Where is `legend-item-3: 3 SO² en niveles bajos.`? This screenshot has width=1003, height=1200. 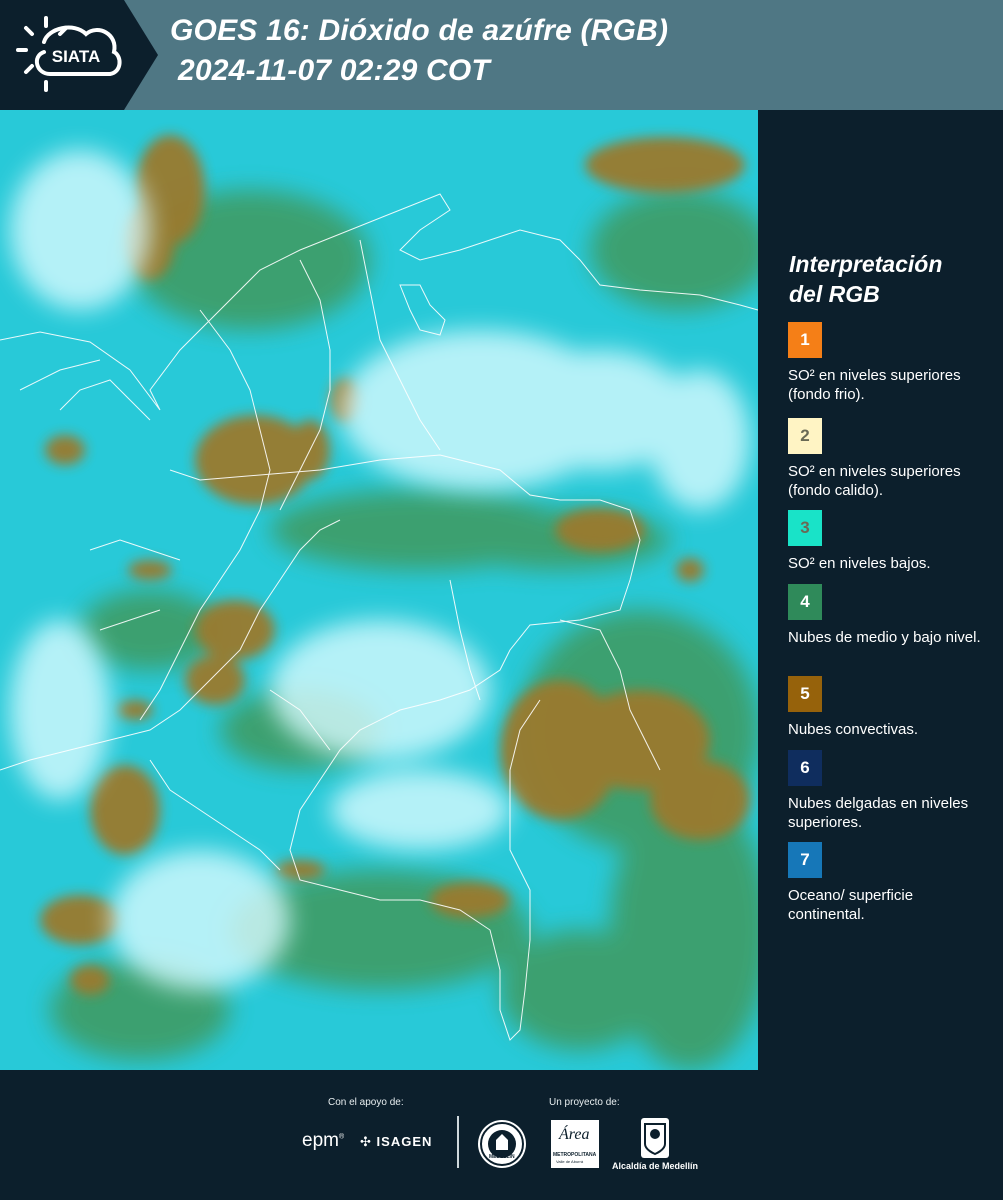 legend-item-3: 3 SO² en niveles bajos. is located at coordinates (890, 541).